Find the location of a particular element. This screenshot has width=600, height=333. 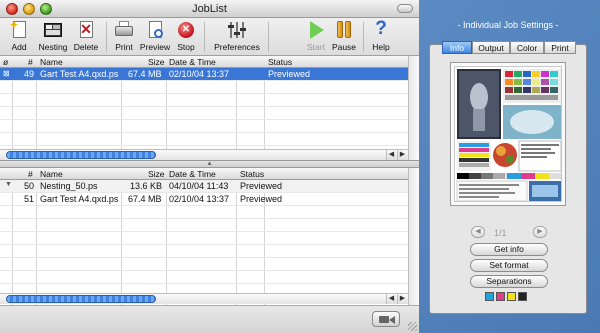

title-bar: JobList is located at coordinates (209, 9).